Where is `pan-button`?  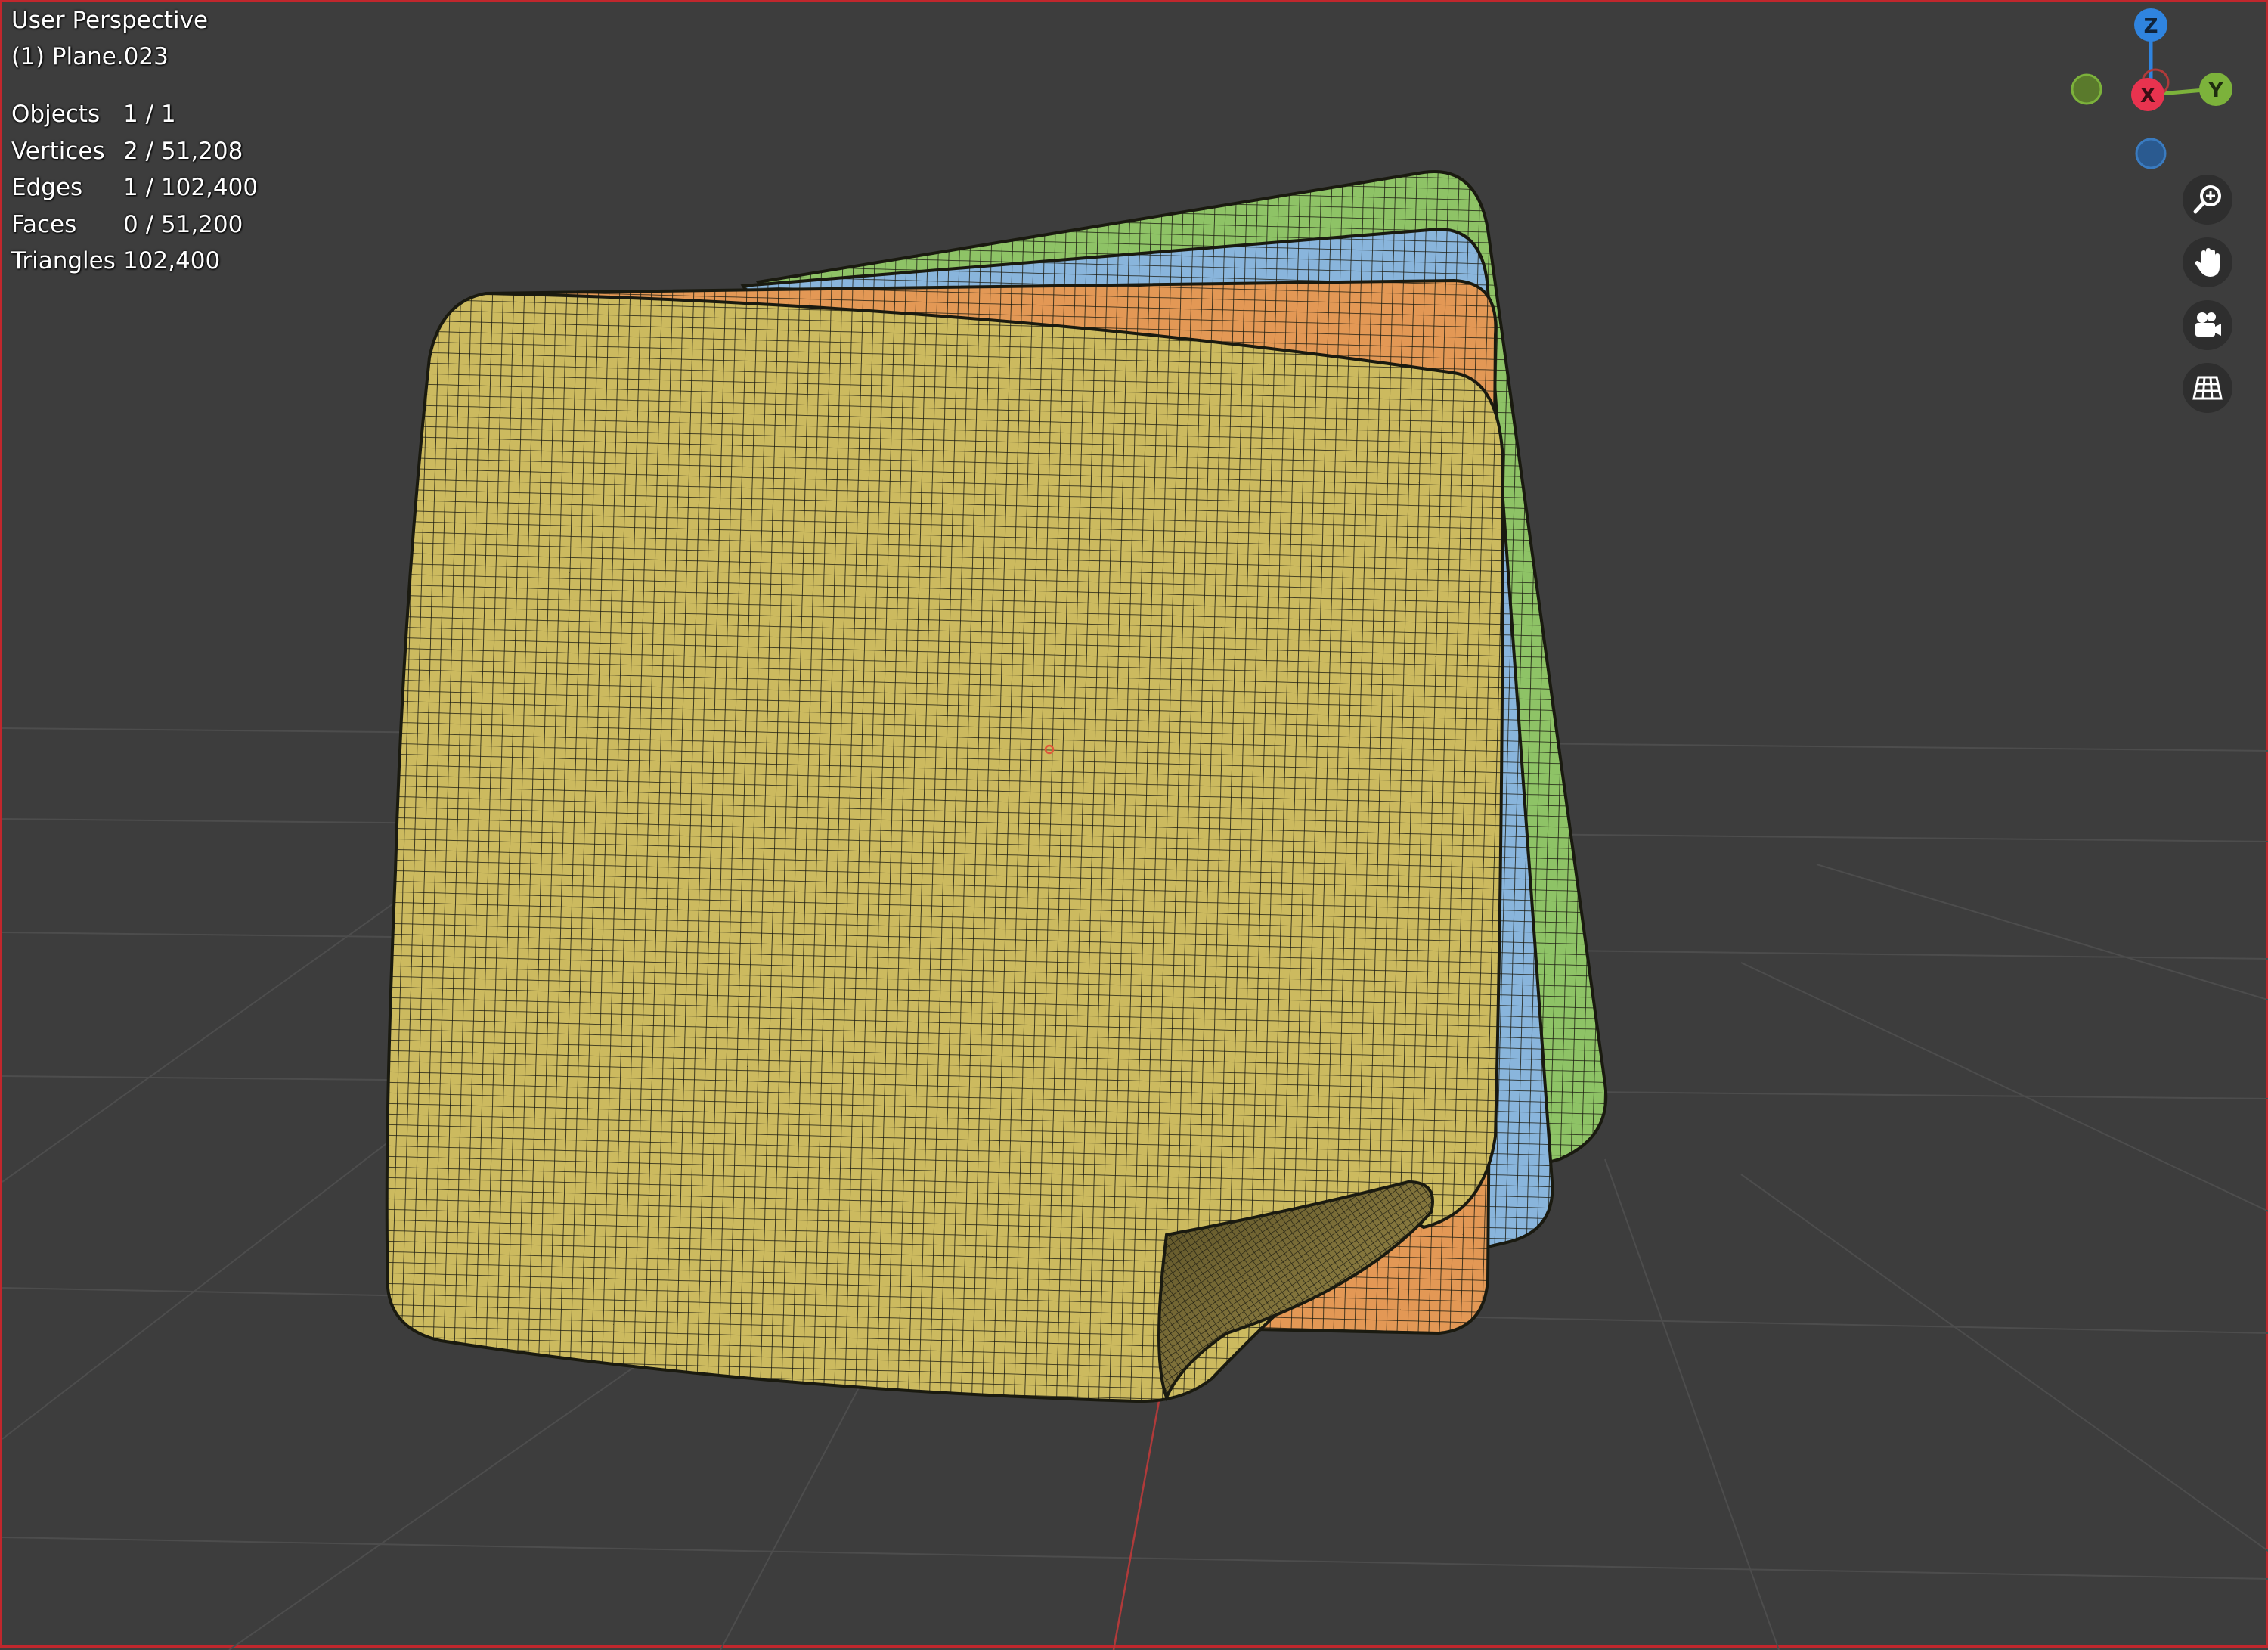
pan-button is located at coordinates (2207, 262).